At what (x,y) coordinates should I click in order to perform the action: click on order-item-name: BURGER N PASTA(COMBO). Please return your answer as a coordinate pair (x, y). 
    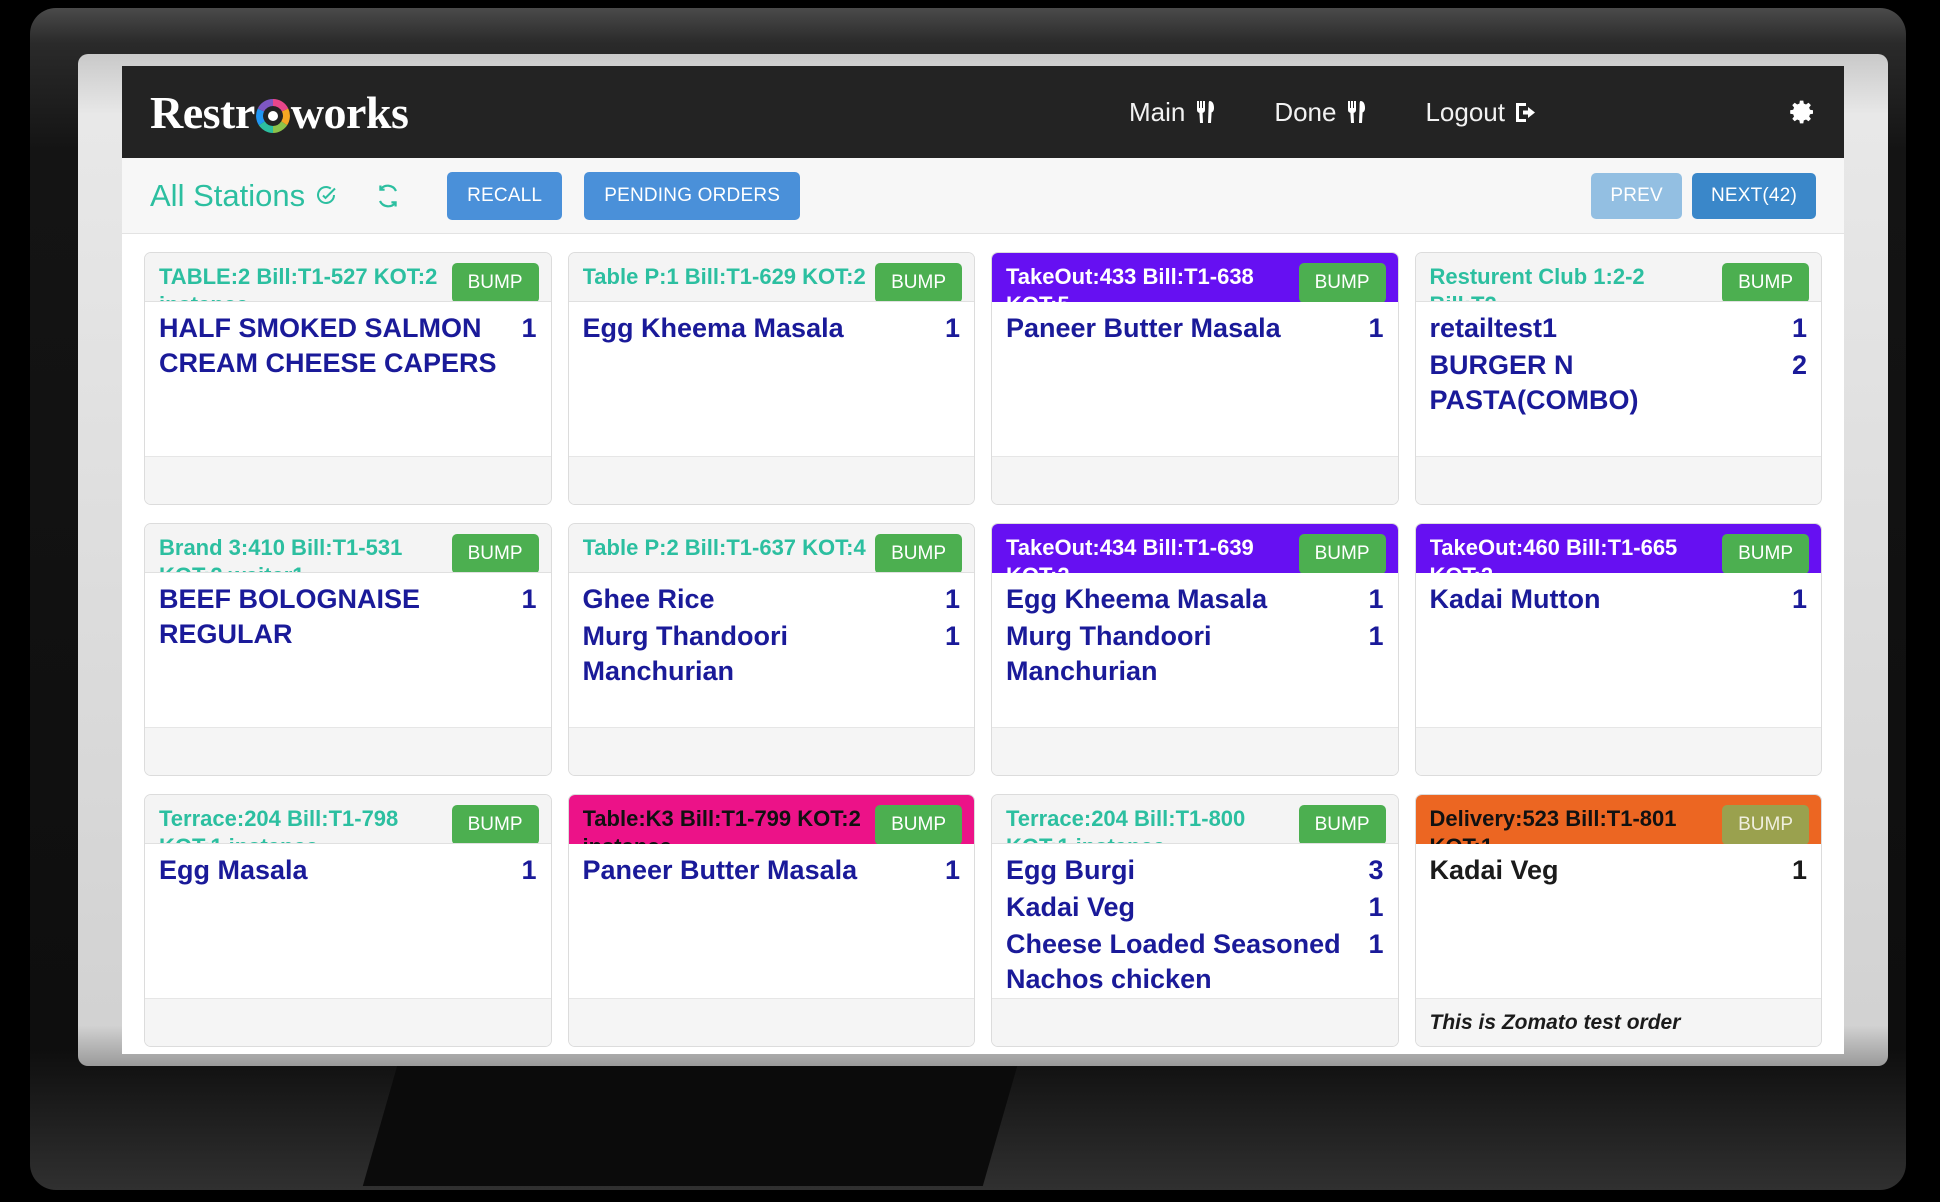
    Looking at the image, I should click on (1534, 383).